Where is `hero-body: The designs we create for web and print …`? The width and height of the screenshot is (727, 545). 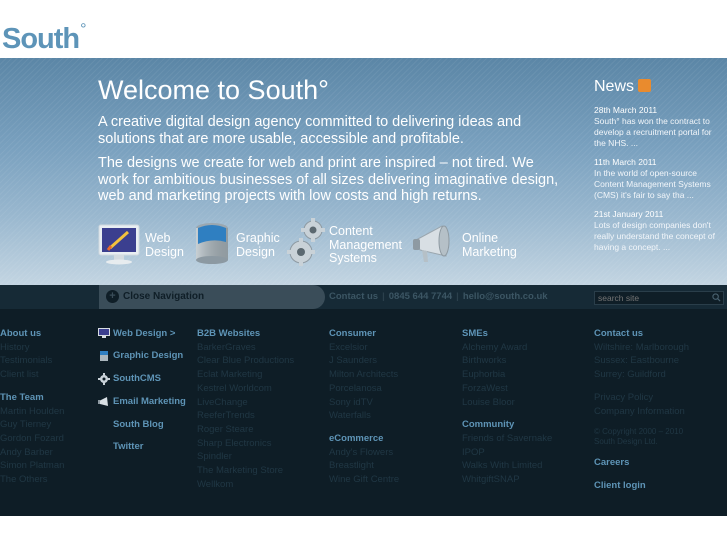 hero-body: The designs we create for web and print … is located at coordinates (328, 179).